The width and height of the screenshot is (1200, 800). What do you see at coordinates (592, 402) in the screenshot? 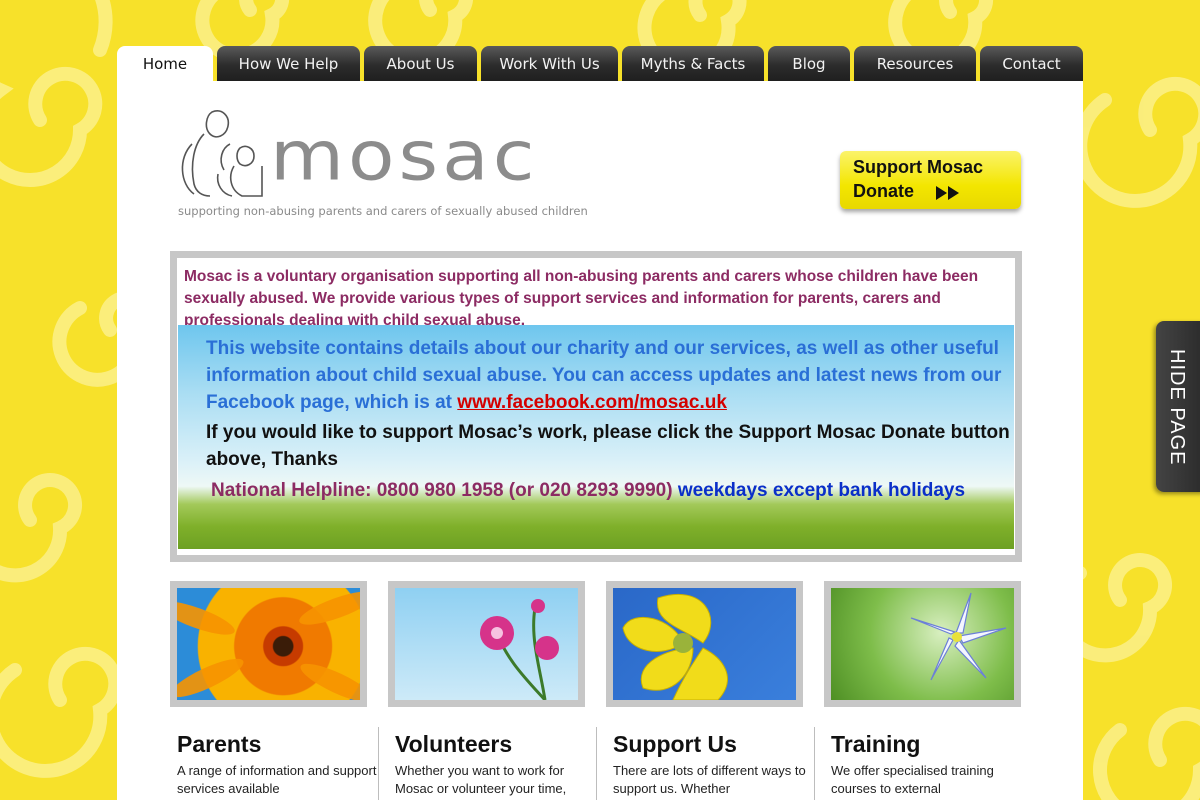
I see `facebook-link: www.facebook.com/mosac.uk` at bounding box center [592, 402].